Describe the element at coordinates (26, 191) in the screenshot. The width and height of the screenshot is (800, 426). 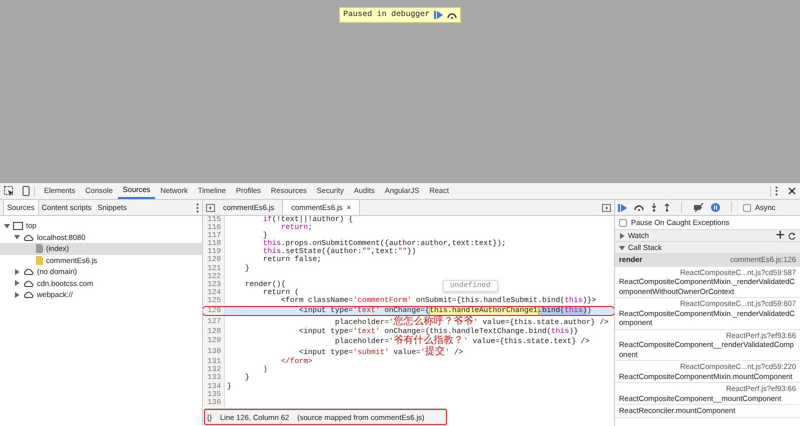
I see `device-icon` at that location.